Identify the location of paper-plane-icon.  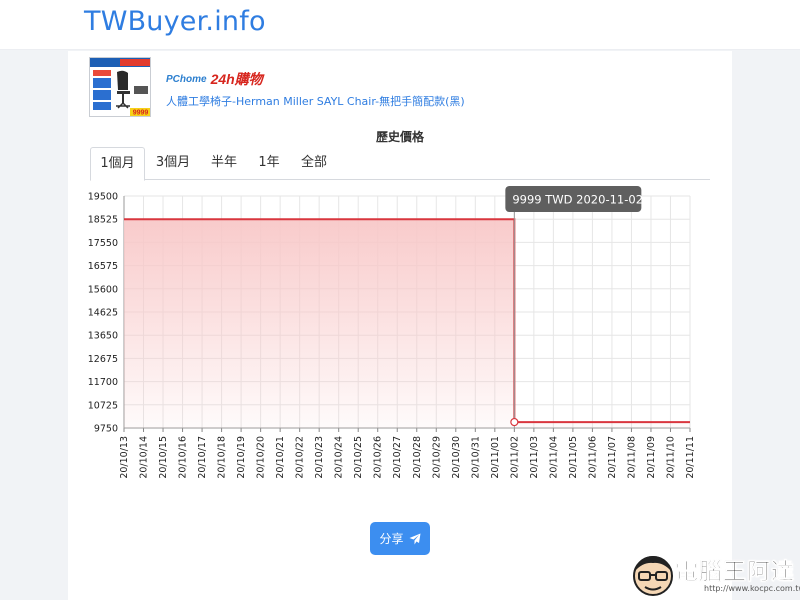
(414, 538).